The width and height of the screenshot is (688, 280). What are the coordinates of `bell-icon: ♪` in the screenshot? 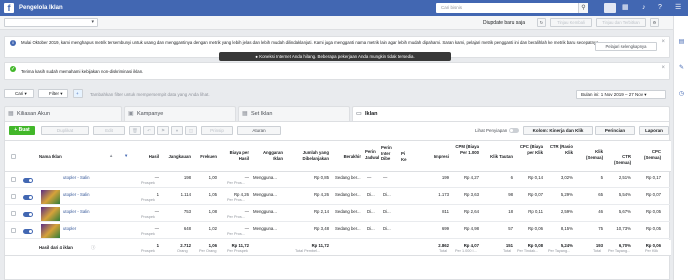 It's located at (644, 8).